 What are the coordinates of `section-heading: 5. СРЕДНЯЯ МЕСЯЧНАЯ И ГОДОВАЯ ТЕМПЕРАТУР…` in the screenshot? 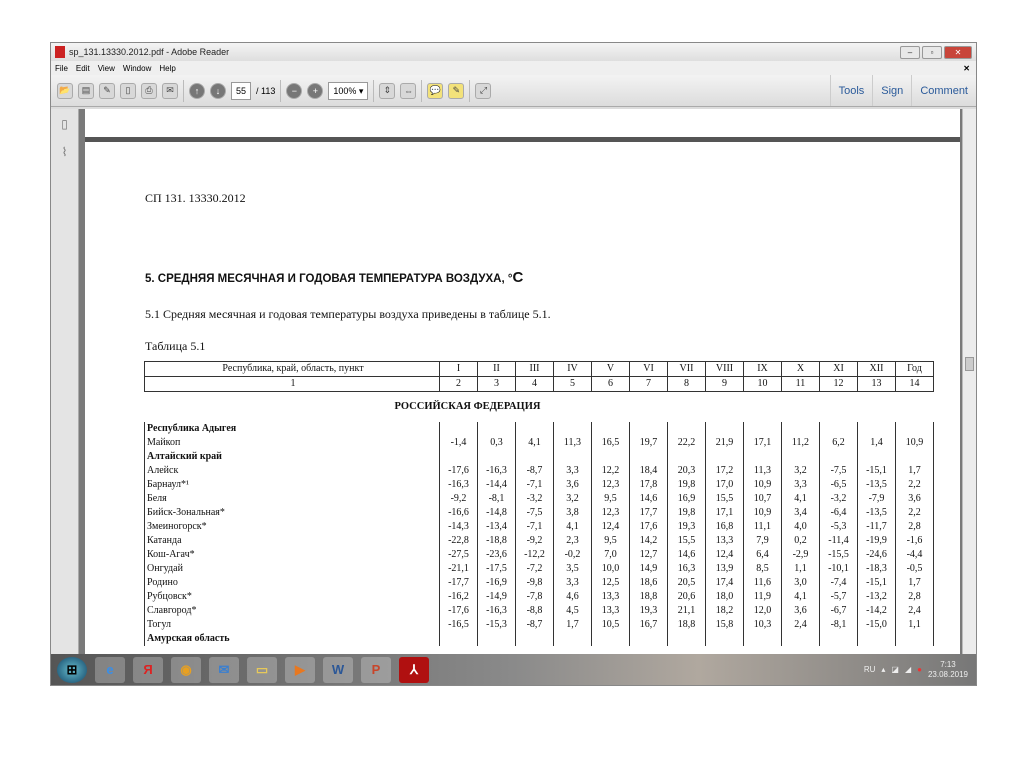 It's located at (334, 277).